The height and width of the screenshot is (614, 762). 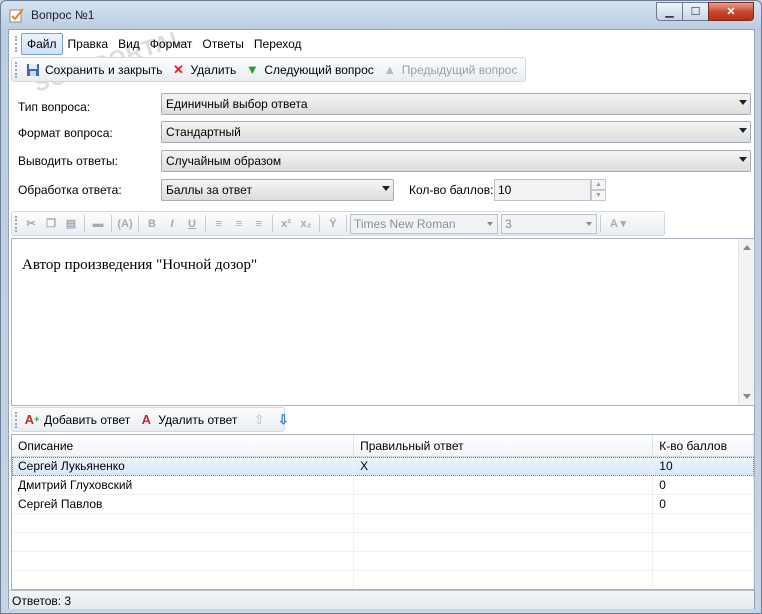 I want to click on prev-question-button: ▲ Предыдущий вопрос, so click(x=450, y=70).